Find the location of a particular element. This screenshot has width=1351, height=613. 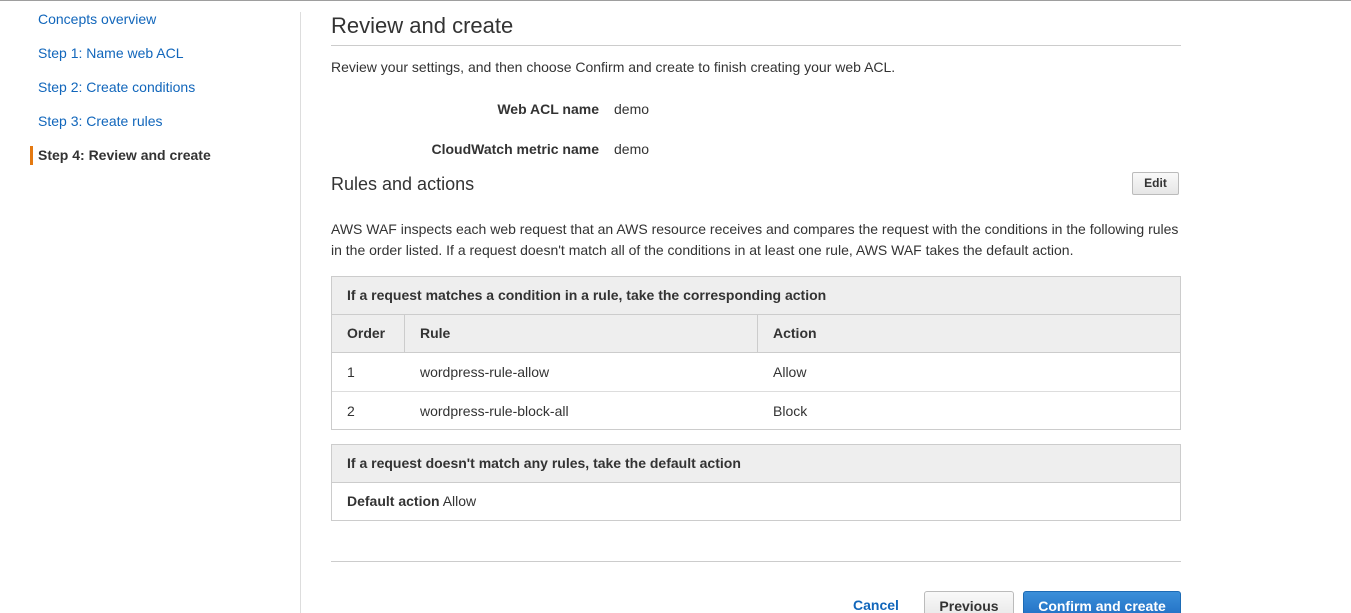

sidebar-item-step-4: Step 4: Review and create is located at coordinates (124, 155).